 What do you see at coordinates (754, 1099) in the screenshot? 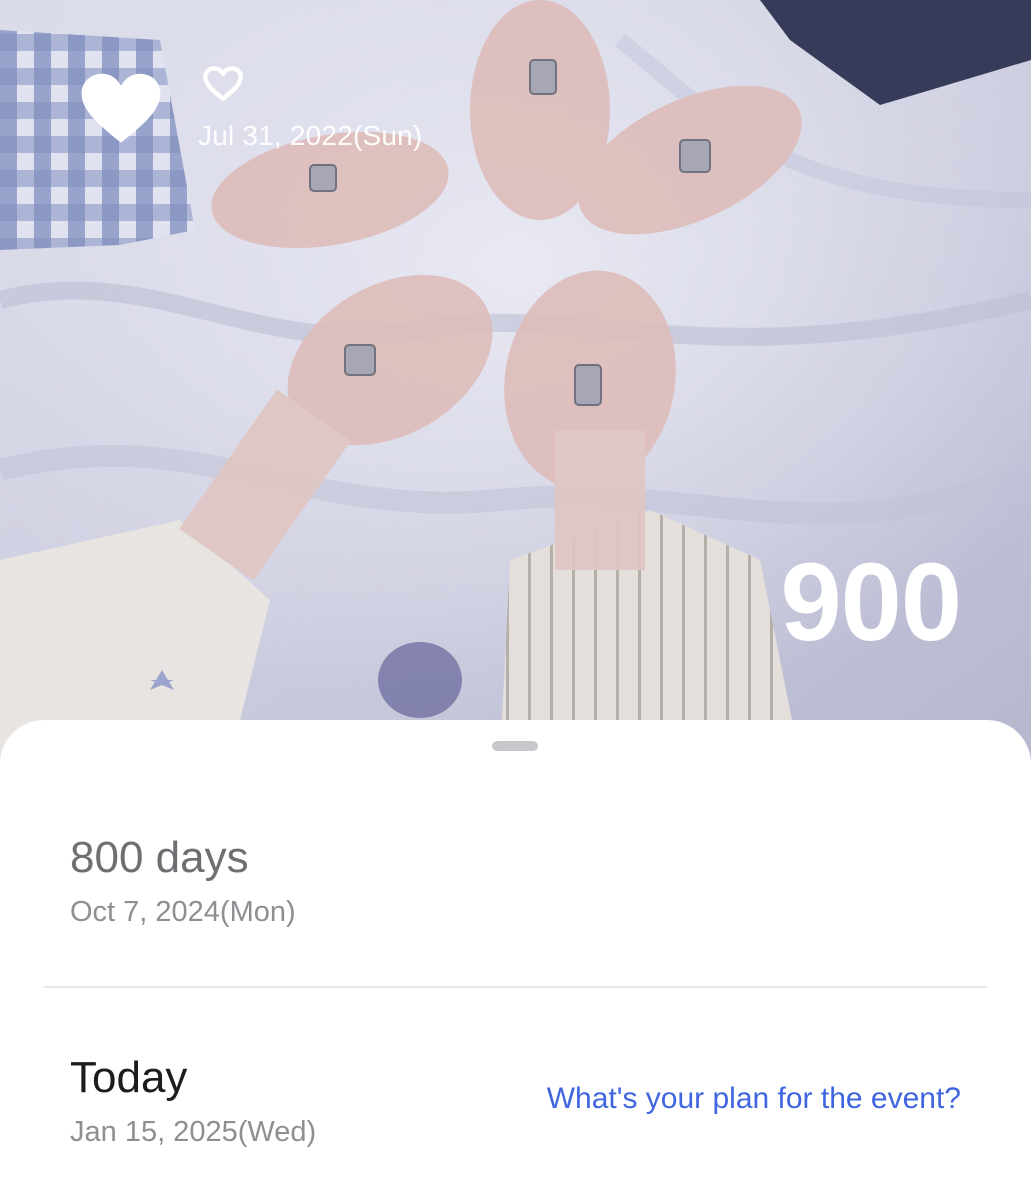
I see `add-event-plan-link: What's your plan for the event?` at bounding box center [754, 1099].